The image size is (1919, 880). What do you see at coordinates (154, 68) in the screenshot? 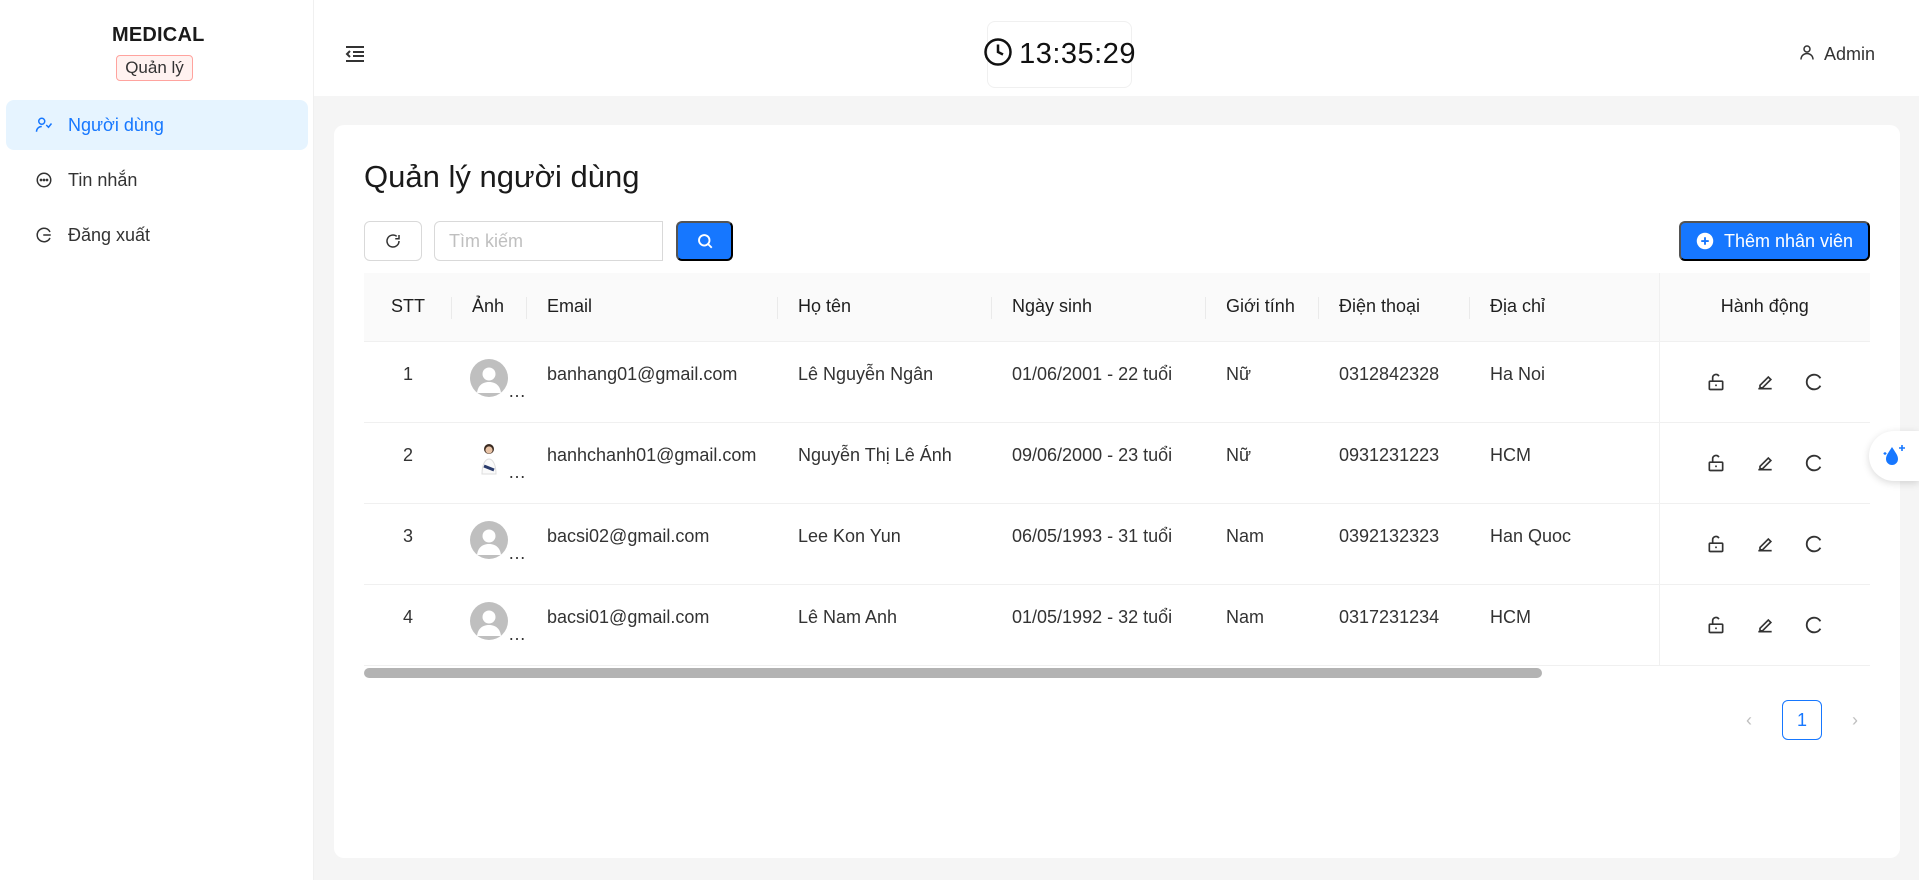
I see `role-tag: Quản lý` at bounding box center [154, 68].